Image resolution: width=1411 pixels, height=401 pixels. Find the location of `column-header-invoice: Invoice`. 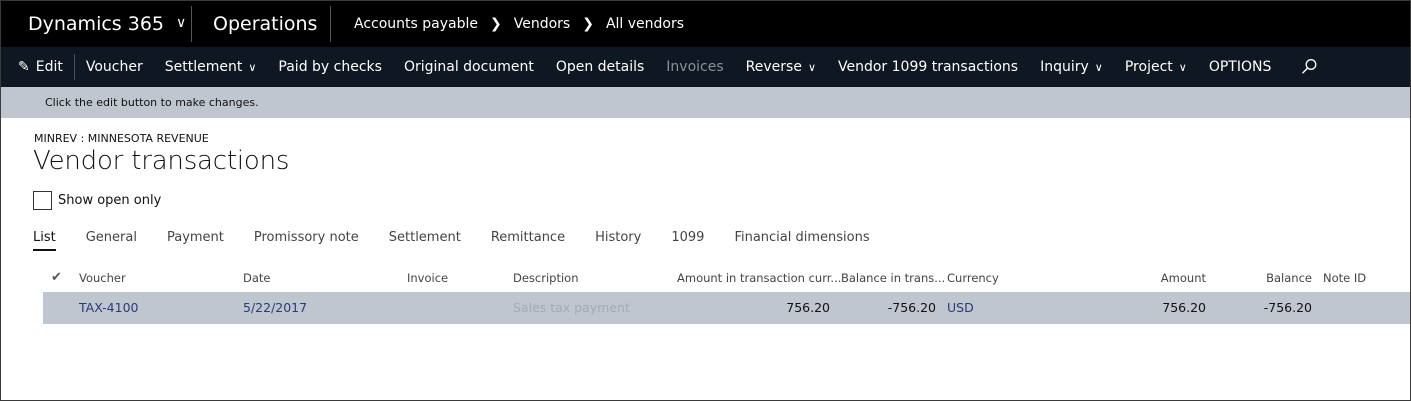

column-header-invoice: Invoice is located at coordinates (427, 278).